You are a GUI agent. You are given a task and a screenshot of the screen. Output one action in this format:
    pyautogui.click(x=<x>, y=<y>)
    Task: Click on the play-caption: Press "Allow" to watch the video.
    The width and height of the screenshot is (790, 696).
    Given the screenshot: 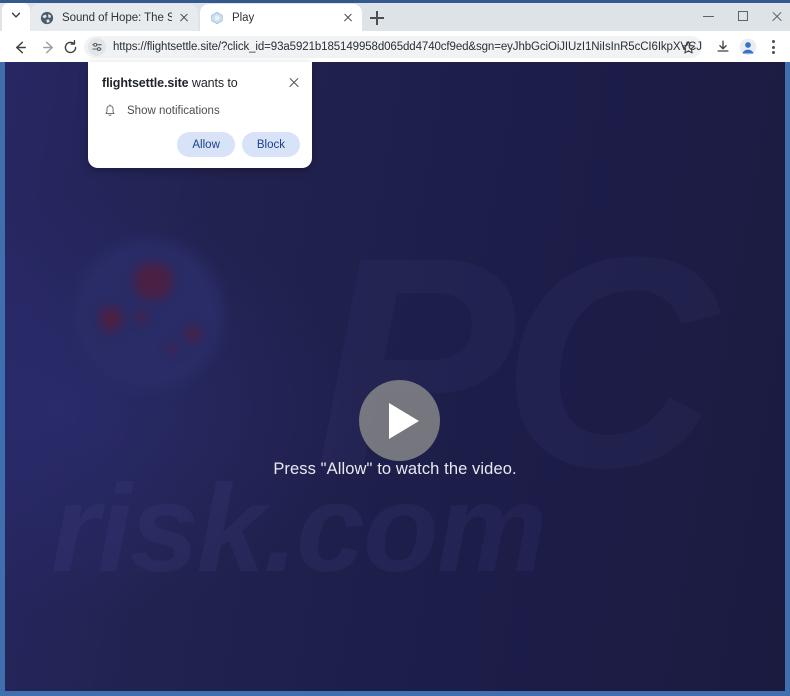 What is the action you would take?
    pyautogui.click(x=395, y=469)
    